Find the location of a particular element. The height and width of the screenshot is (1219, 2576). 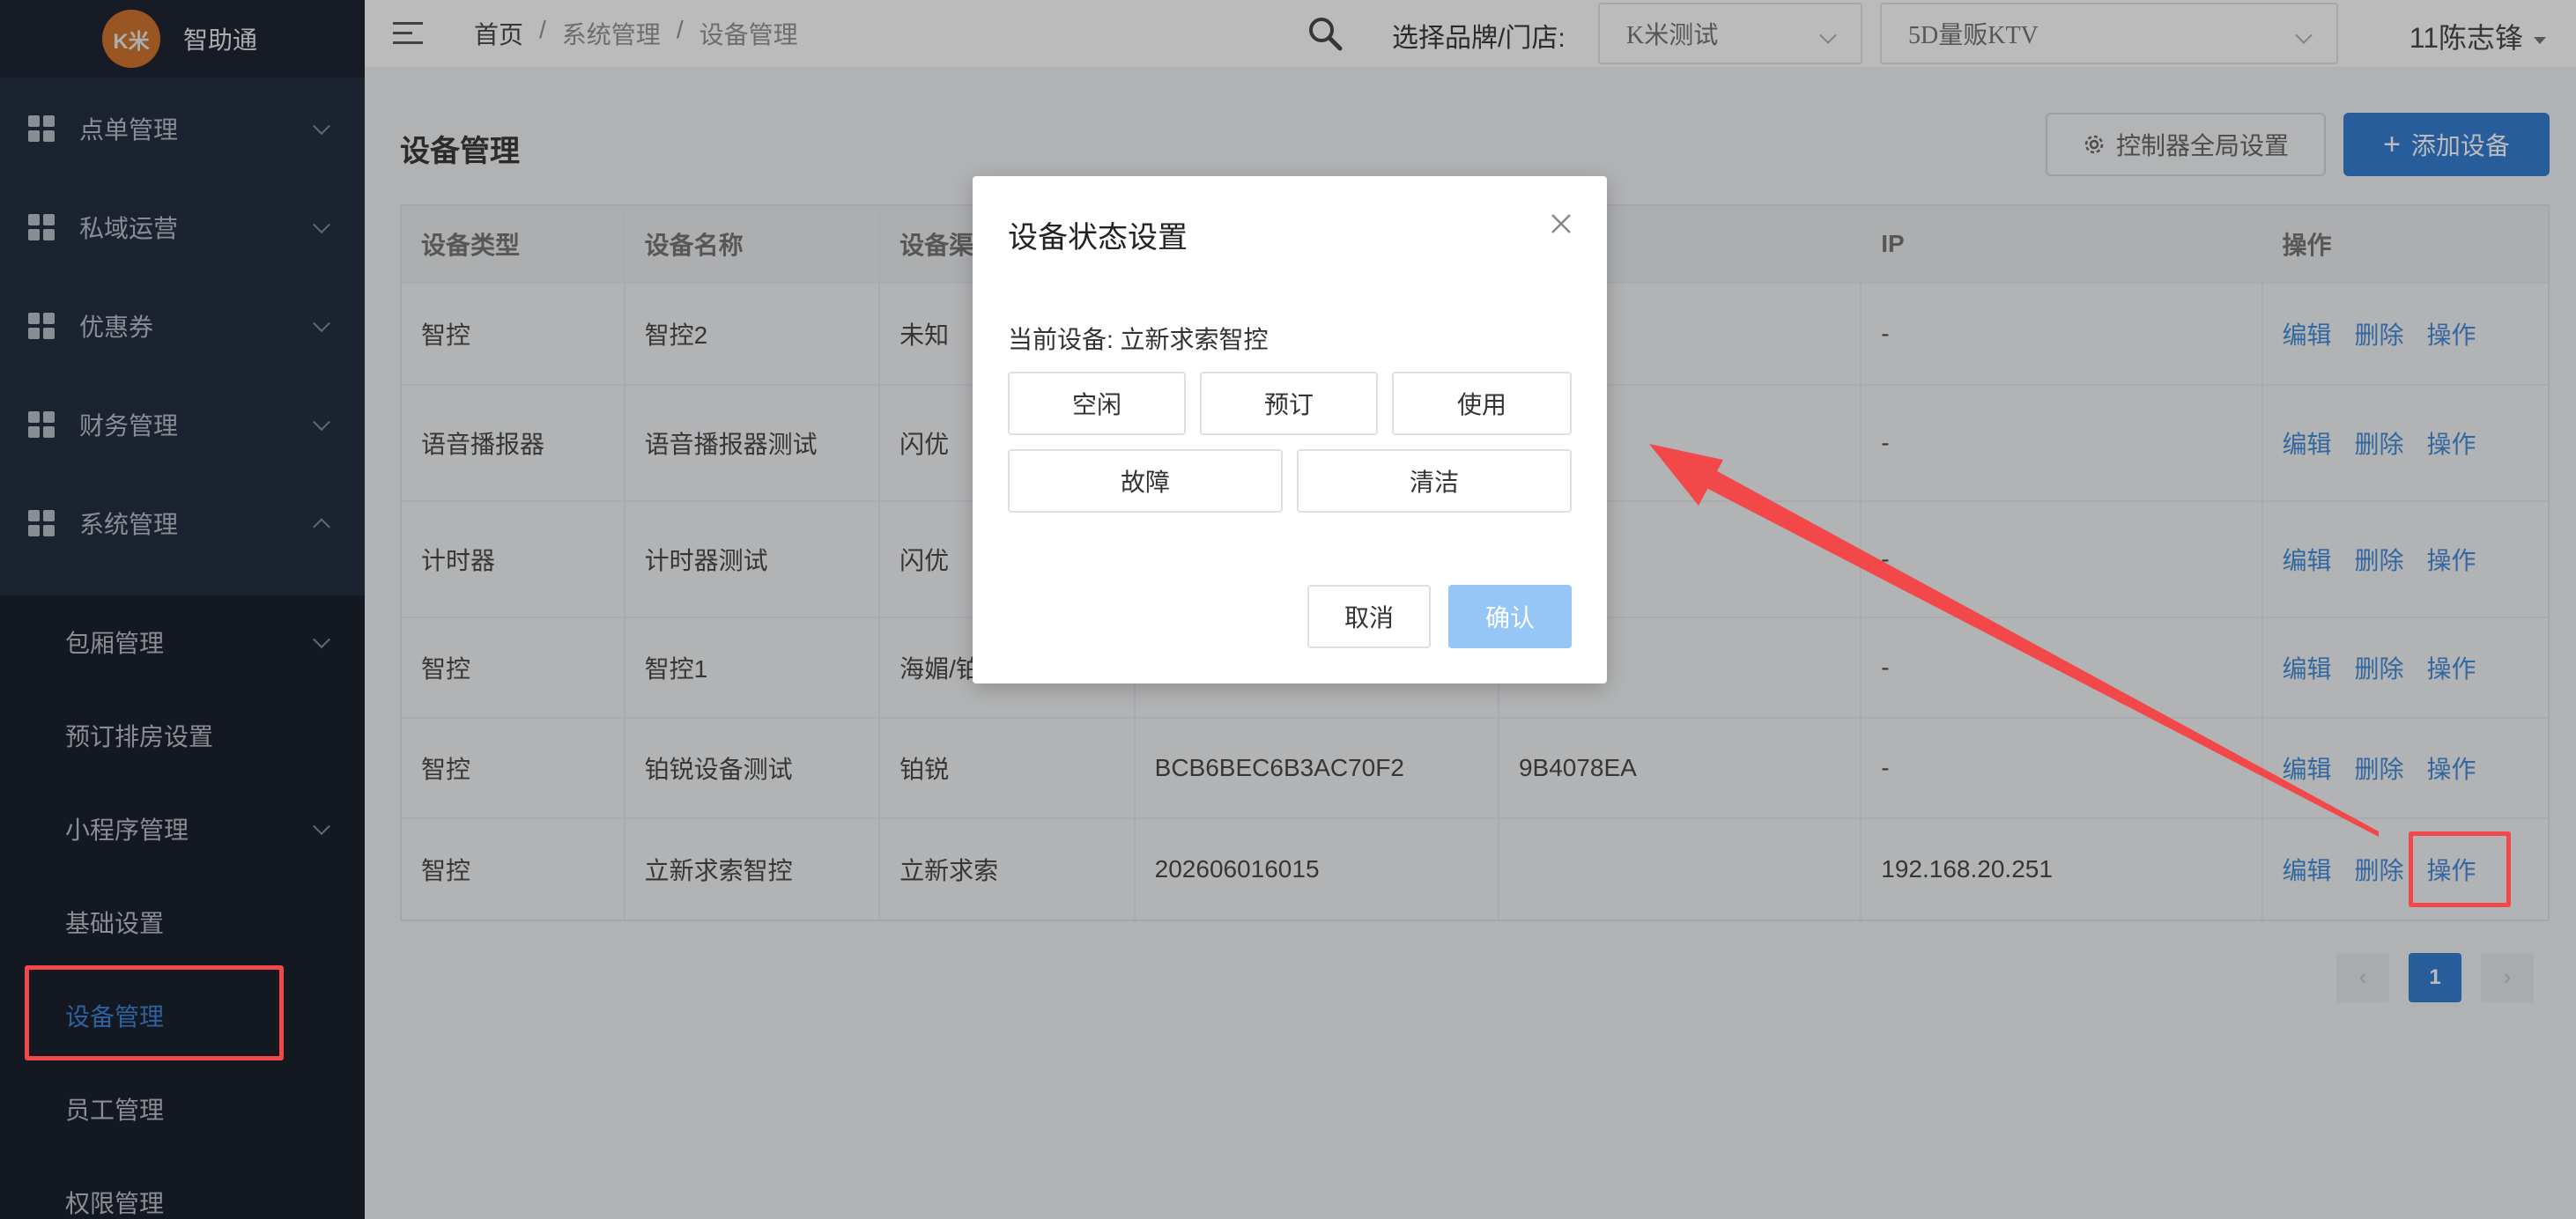

modal-backdrop-header is located at coordinates (1470, 33).